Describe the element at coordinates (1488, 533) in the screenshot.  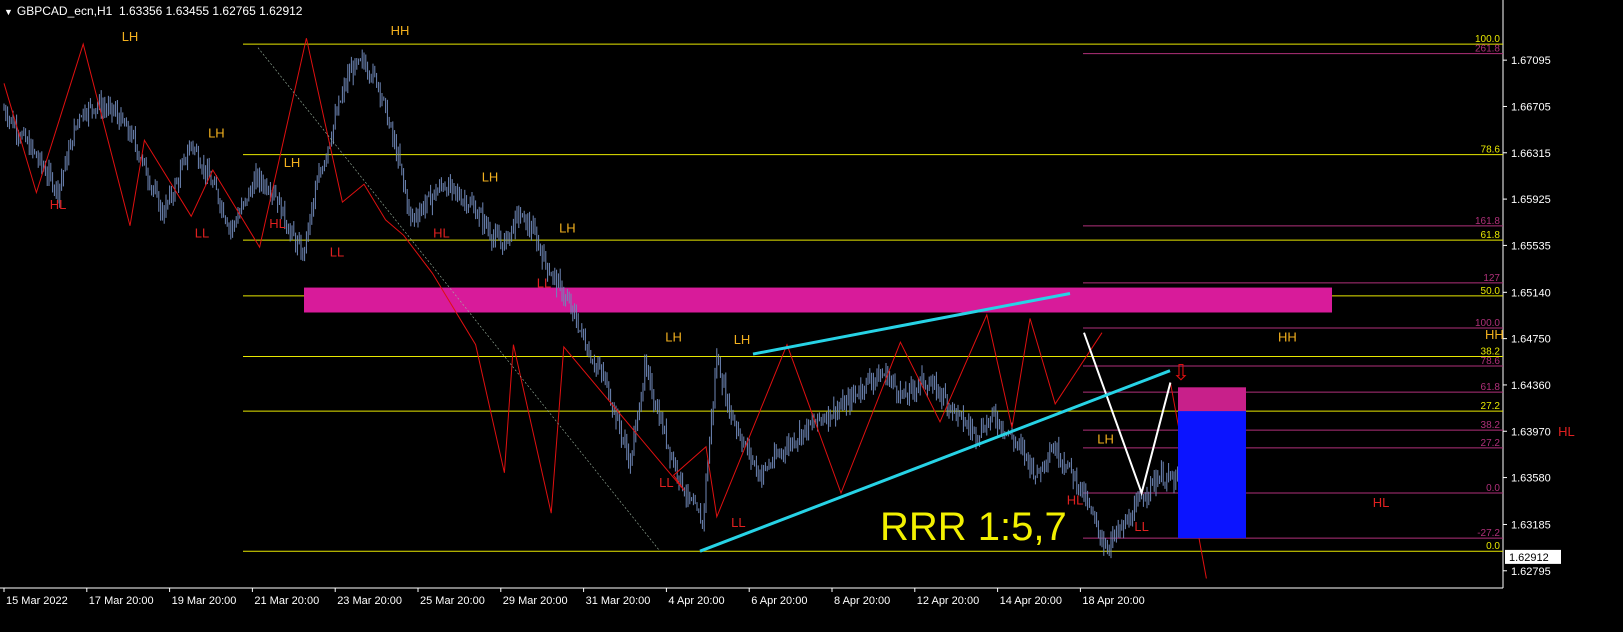
I see `fib-ext-label: -27.2` at that location.